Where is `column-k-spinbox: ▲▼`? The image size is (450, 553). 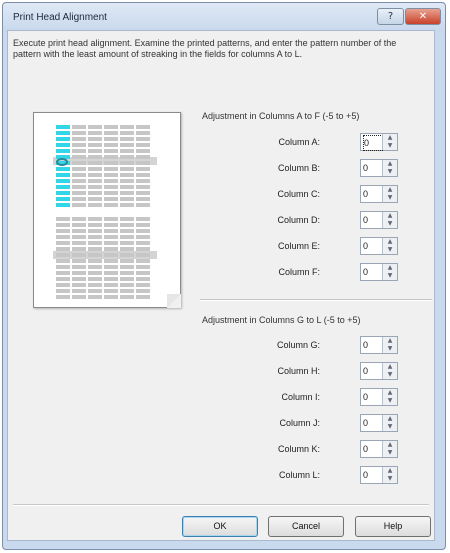 column-k-spinbox: ▲▼ is located at coordinates (379, 449).